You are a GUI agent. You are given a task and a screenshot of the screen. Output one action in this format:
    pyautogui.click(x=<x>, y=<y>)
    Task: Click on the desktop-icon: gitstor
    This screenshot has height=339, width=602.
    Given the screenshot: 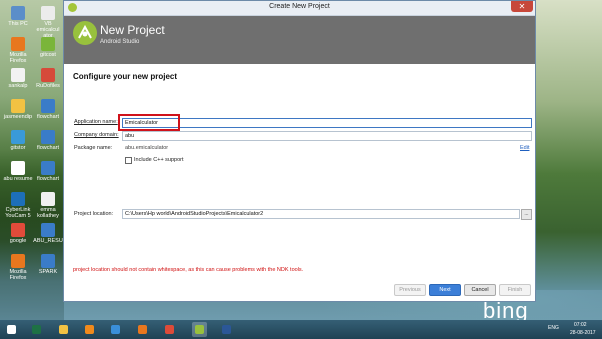 What is the action you would take?
    pyautogui.click(x=18, y=140)
    